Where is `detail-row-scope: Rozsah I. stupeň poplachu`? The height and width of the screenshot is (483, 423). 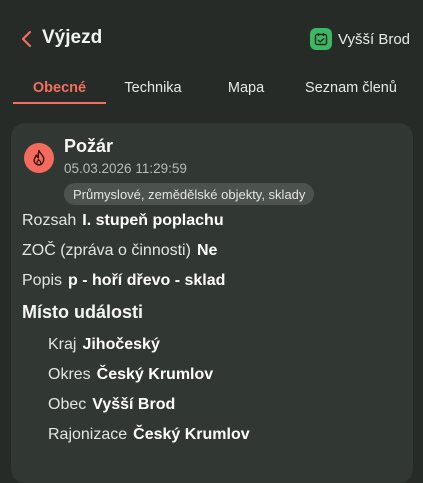 detail-row-scope: Rozsah I. stupeň poplachu is located at coordinates (123, 221).